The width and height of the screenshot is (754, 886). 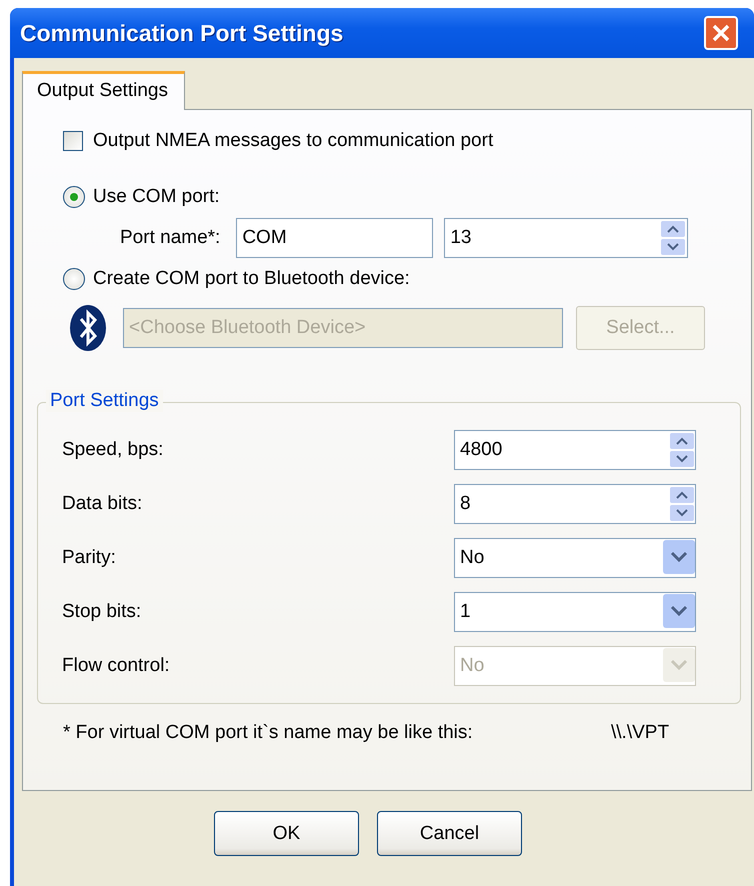 I want to click on field-label: Stop bits:, so click(x=102, y=612).